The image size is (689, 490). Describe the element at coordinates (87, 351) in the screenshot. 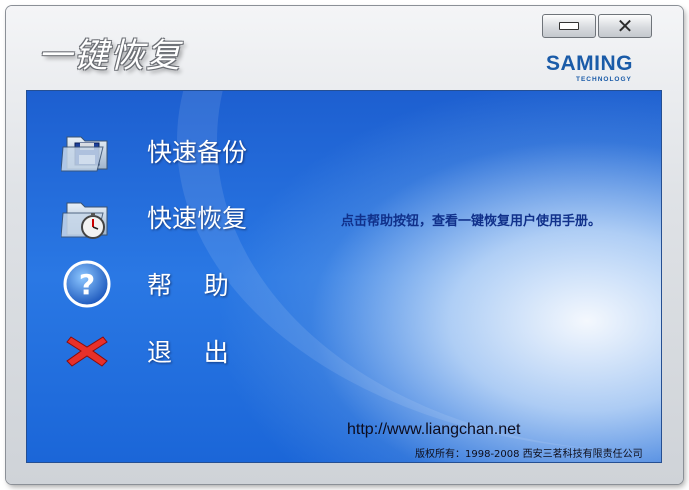

I see `red-x-exit-icon` at that location.